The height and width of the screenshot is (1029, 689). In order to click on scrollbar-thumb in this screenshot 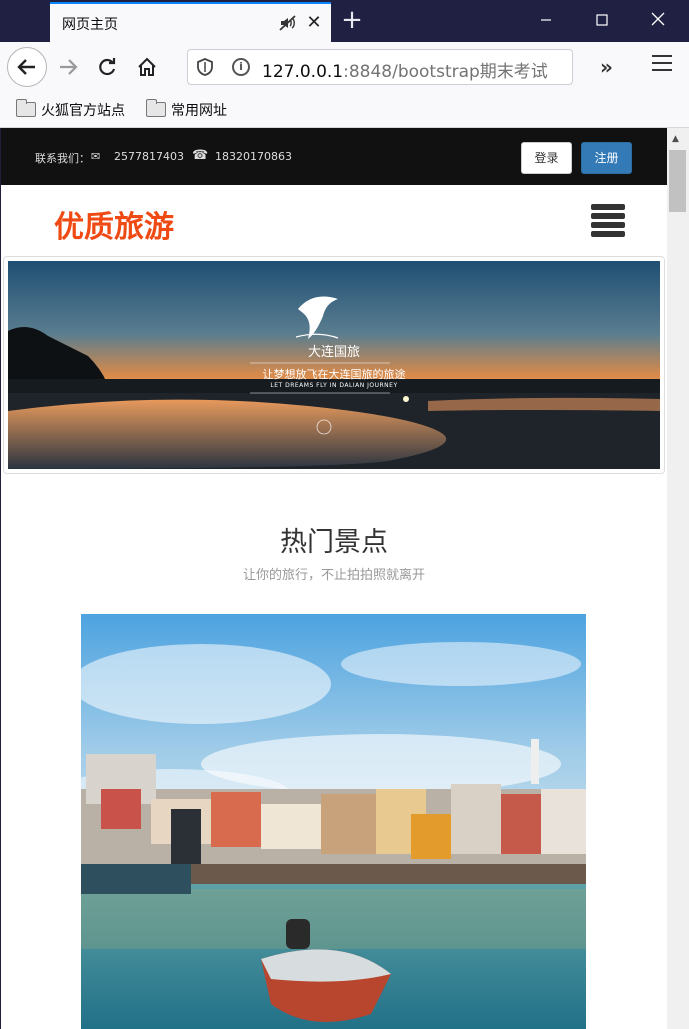, I will do `click(677, 181)`.